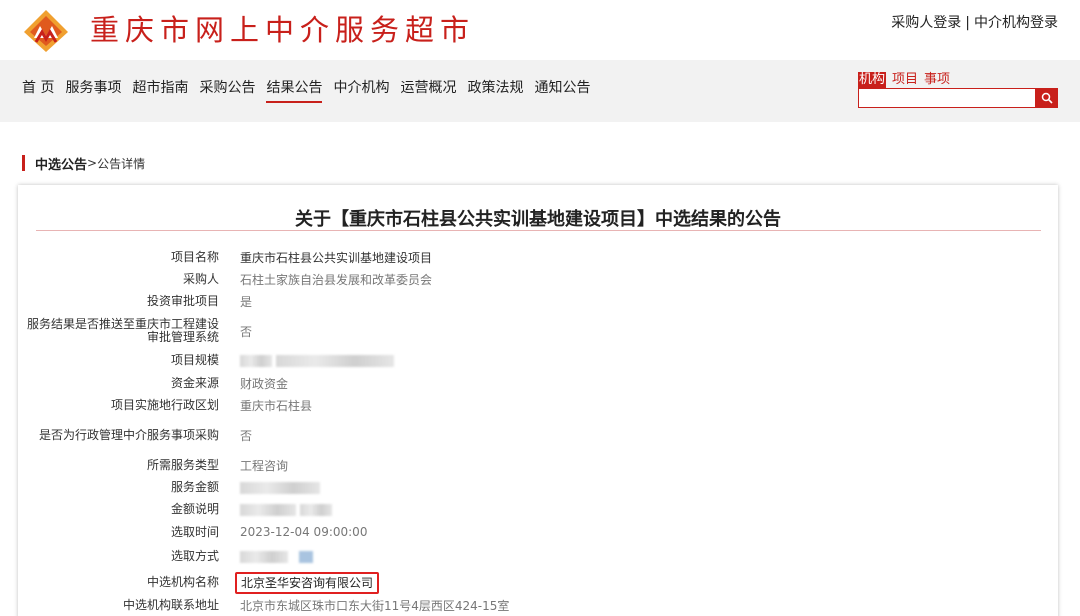 This screenshot has height=616, width=1080. Describe the element at coordinates (538, 405) in the screenshot. I see `field-row: 项目实施地行政区划 重庆市石柱县` at that location.